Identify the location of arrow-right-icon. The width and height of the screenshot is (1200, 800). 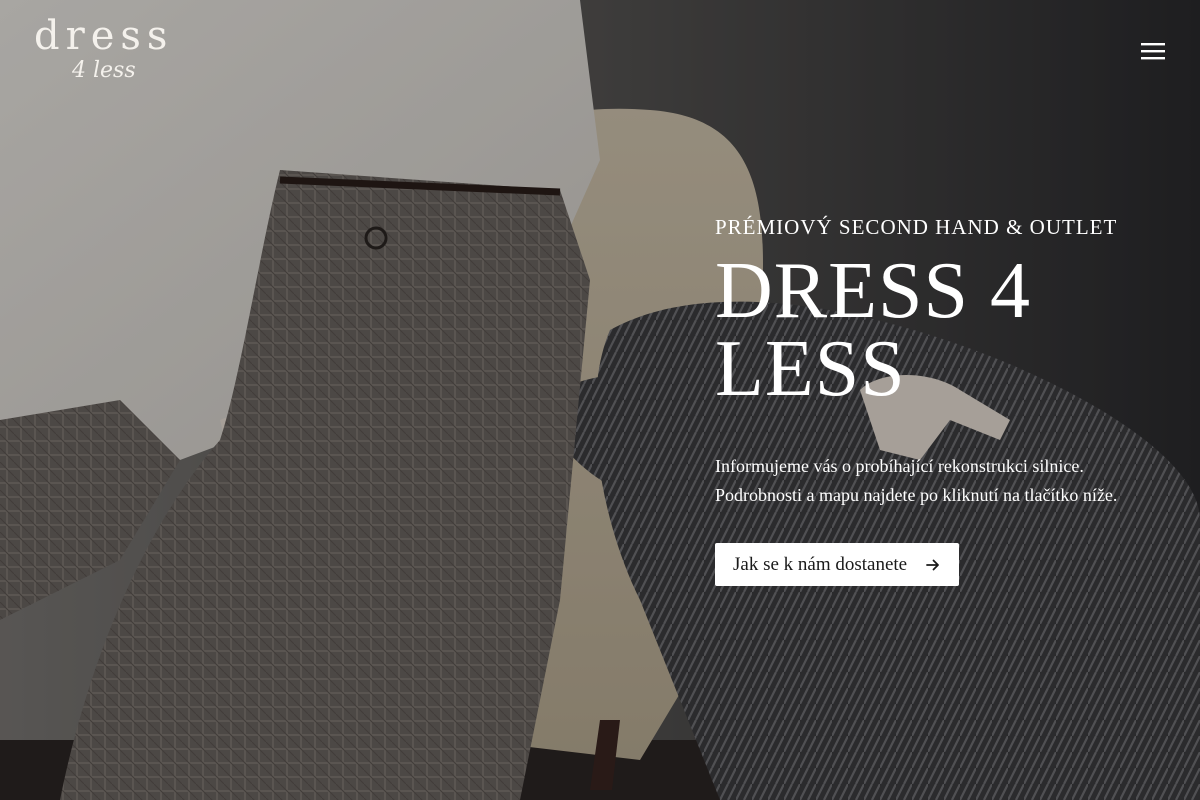
(933, 565).